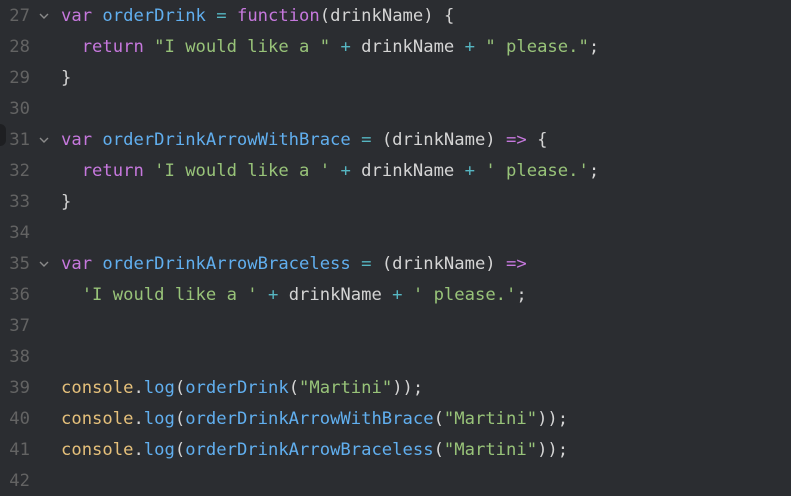  Describe the element at coordinates (395, 233) in the screenshot. I see `code-line: 34` at that location.